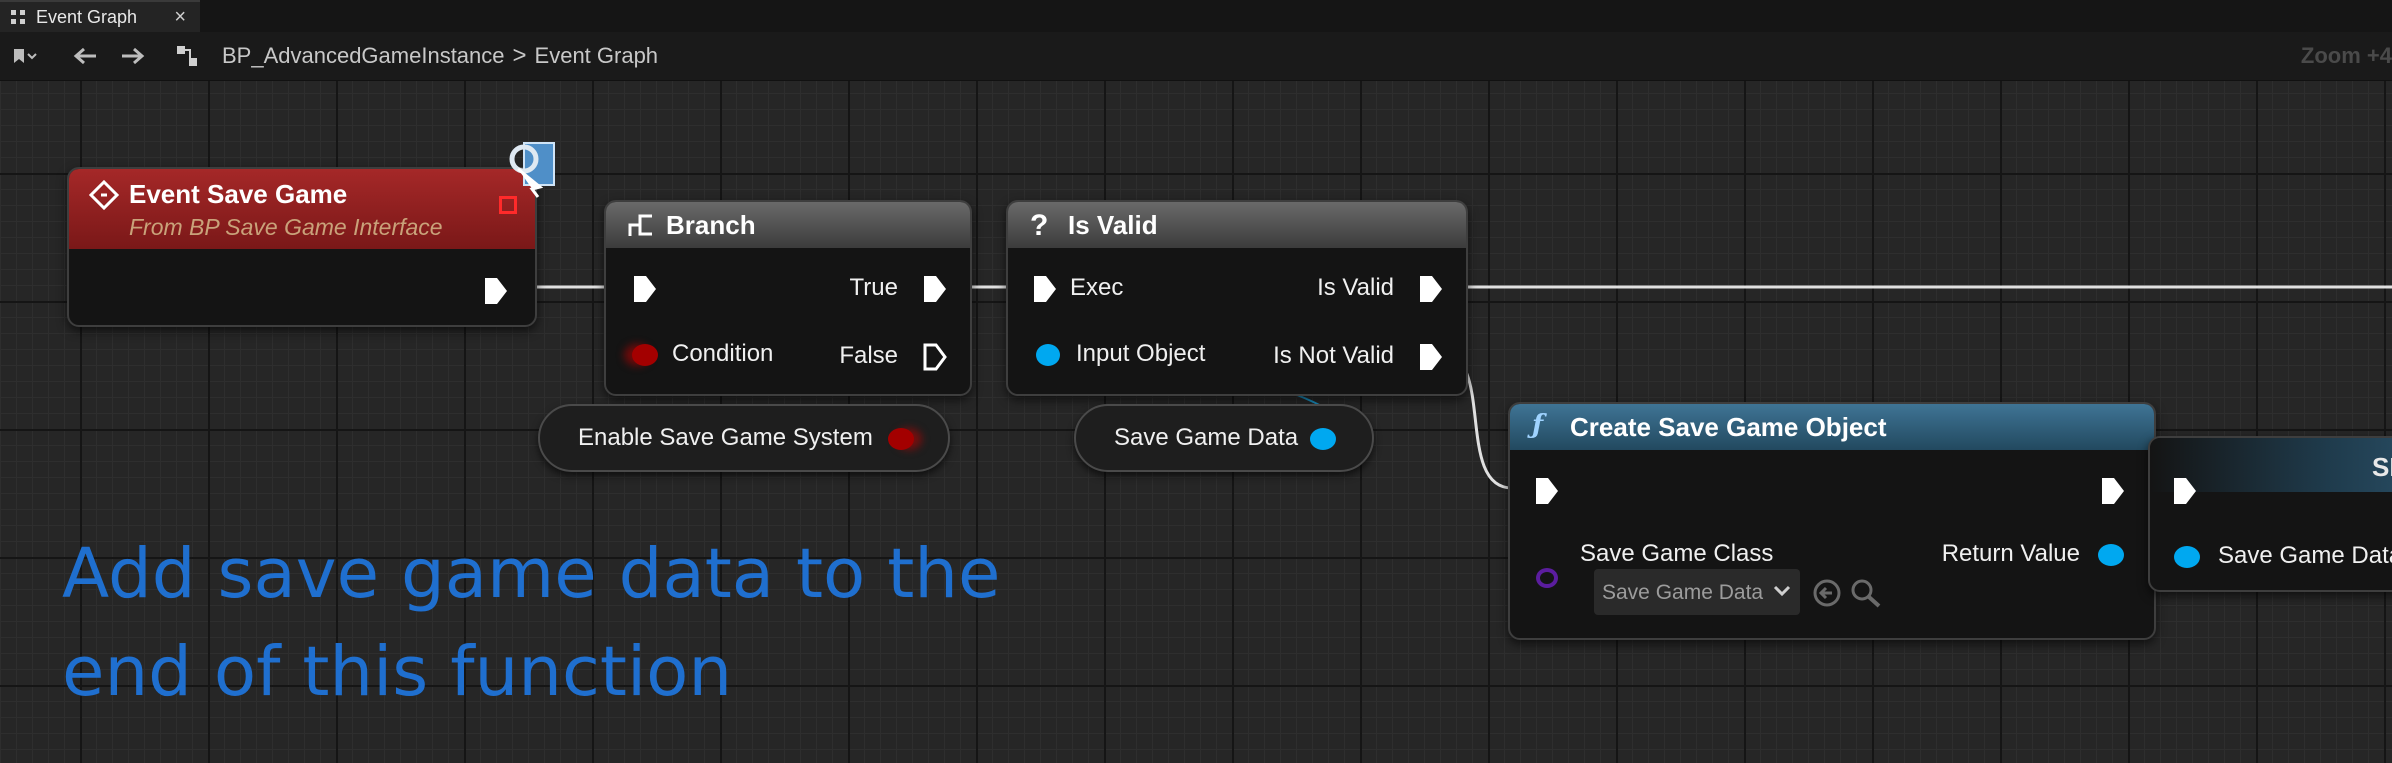 Image resolution: width=2392 pixels, height=763 pixels. I want to click on return-value-pin, so click(2111, 555).